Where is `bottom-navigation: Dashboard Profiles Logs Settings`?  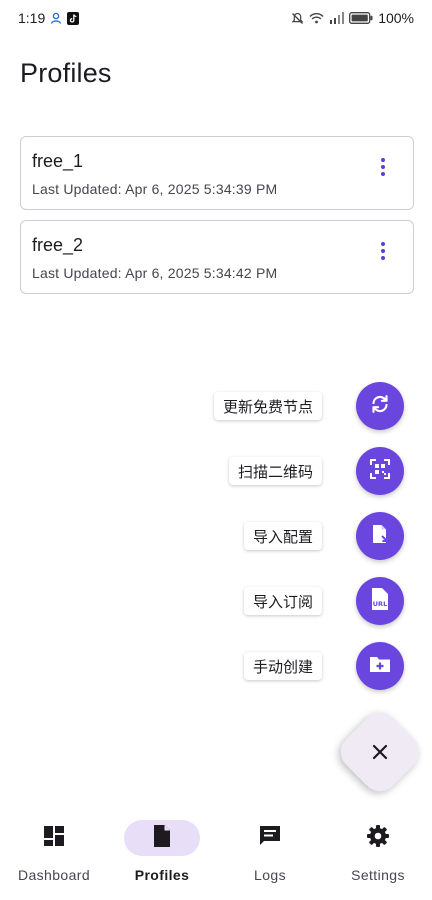 bottom-navigation: Dashboard Profiles Logs Settings is located at coordinates (216, 854).